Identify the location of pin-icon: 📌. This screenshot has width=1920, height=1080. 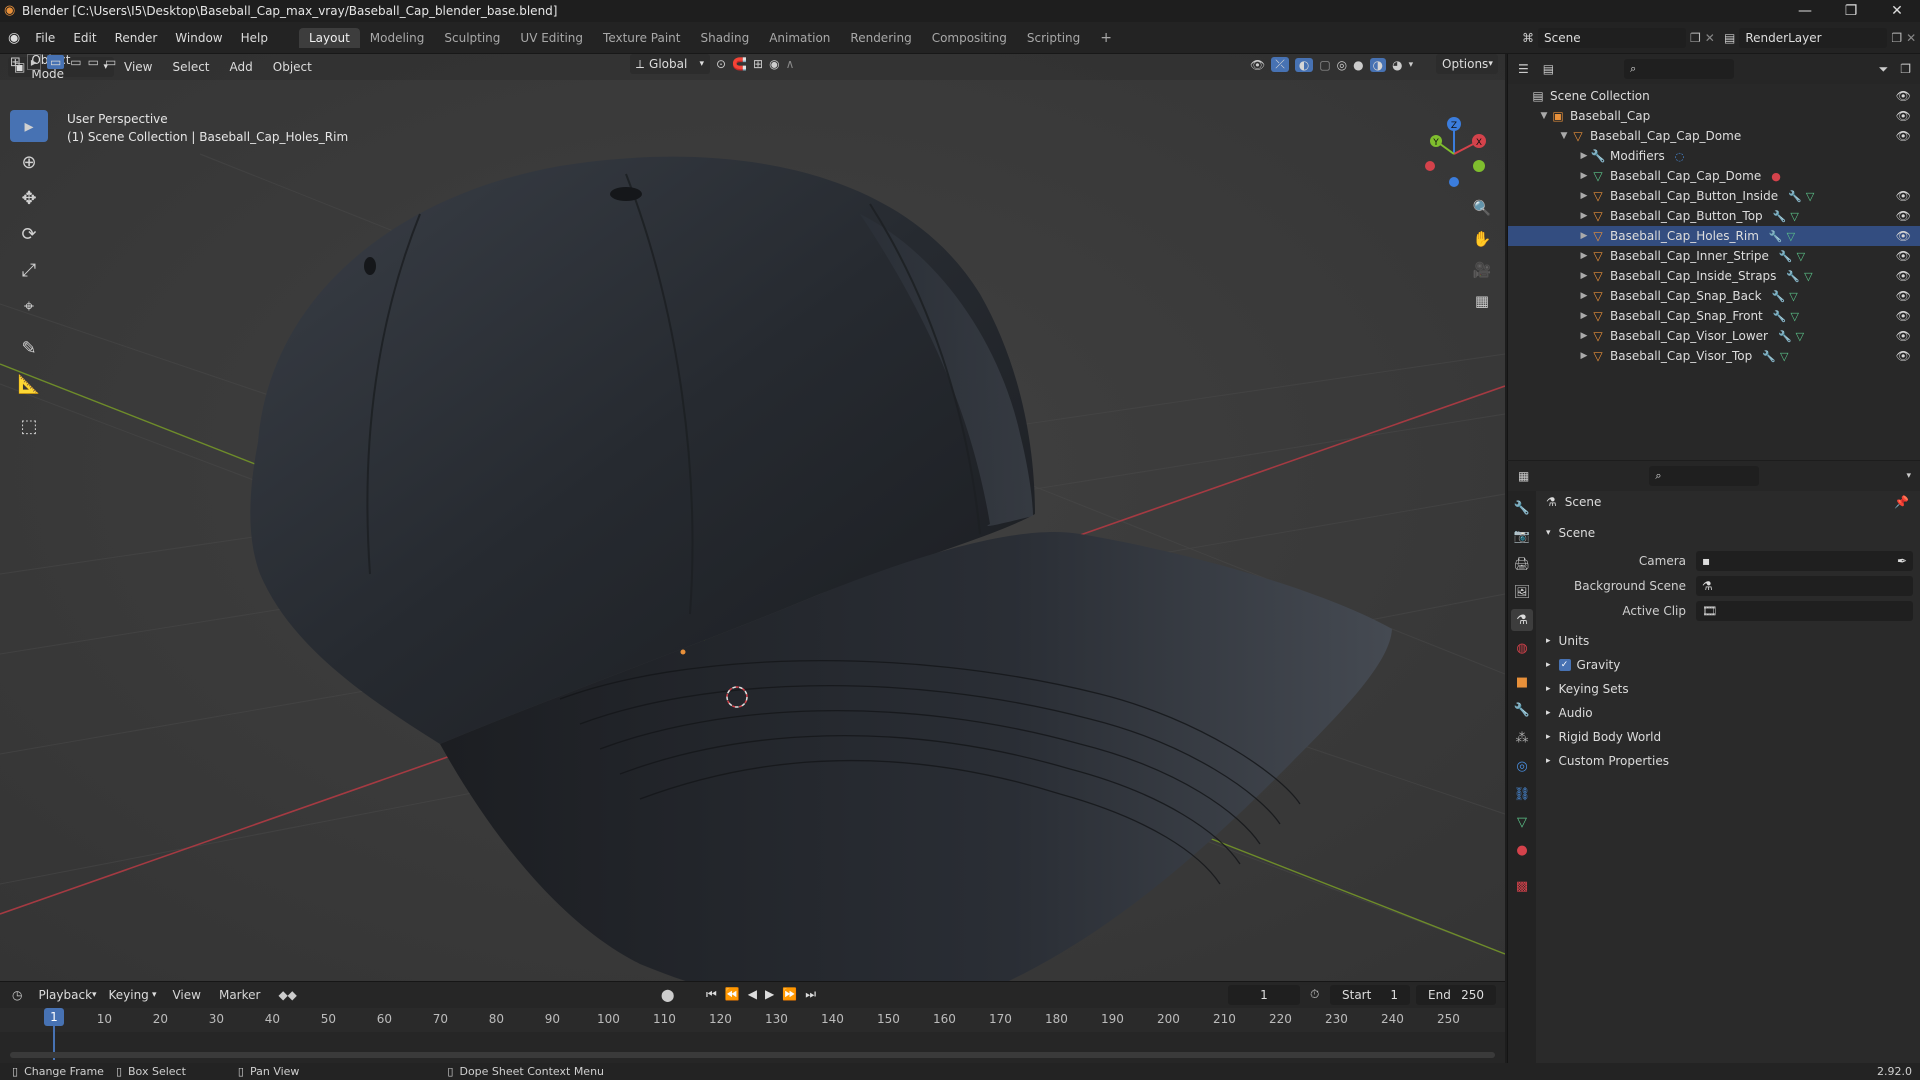
(1901, 502).